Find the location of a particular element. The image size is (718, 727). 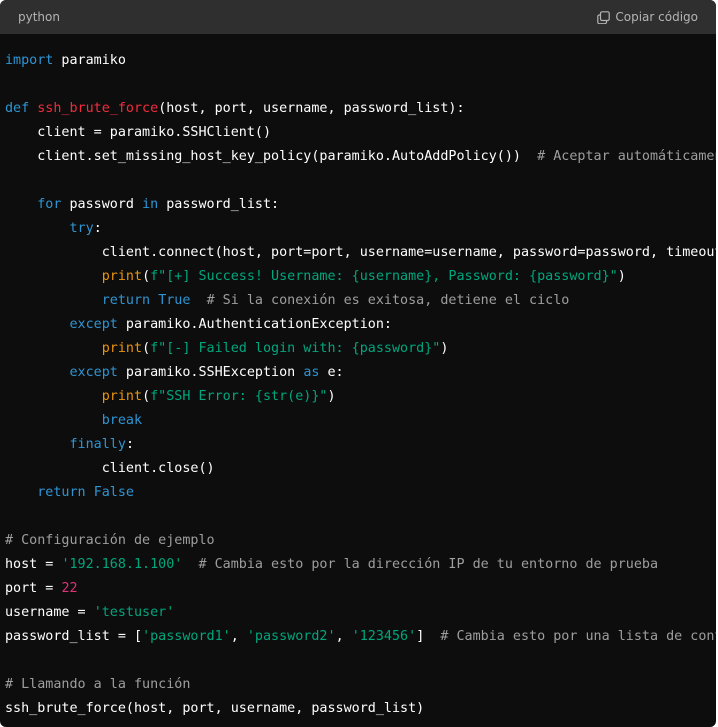

code-token: False is located at coordinates (113, 492).